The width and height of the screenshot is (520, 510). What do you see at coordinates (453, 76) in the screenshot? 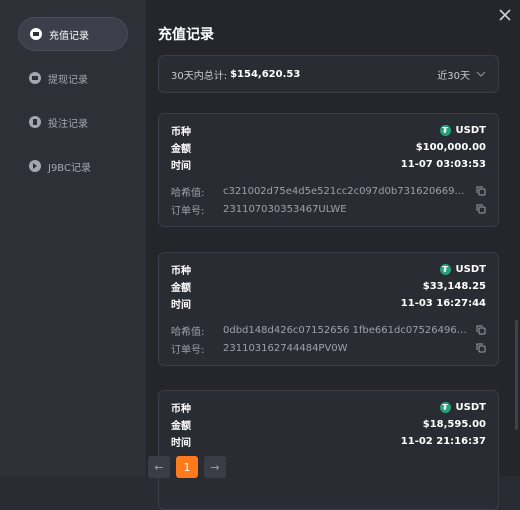
I see `period-label: 近30天` at bounding box center [453, 76].